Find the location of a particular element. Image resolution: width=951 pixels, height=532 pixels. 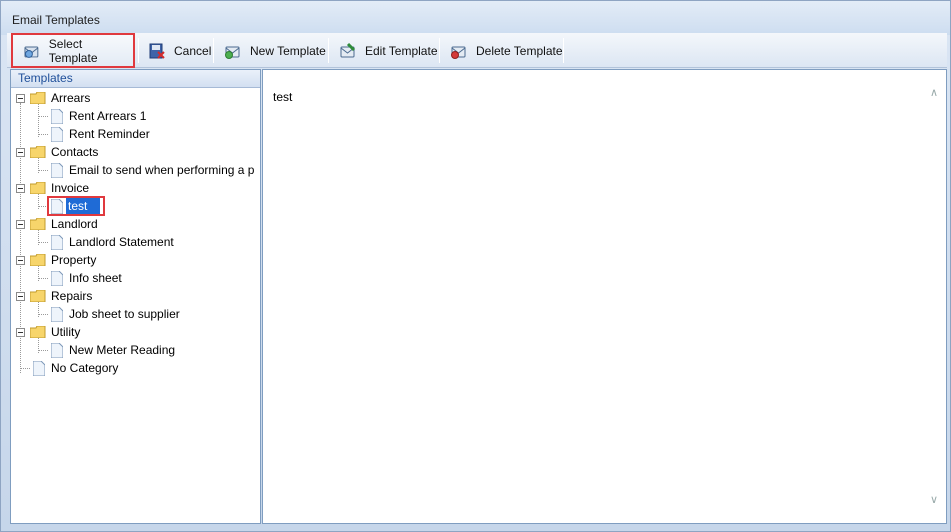

tree-item-email-performing: Email to send when performing a p is located at coordinates (135, 170).